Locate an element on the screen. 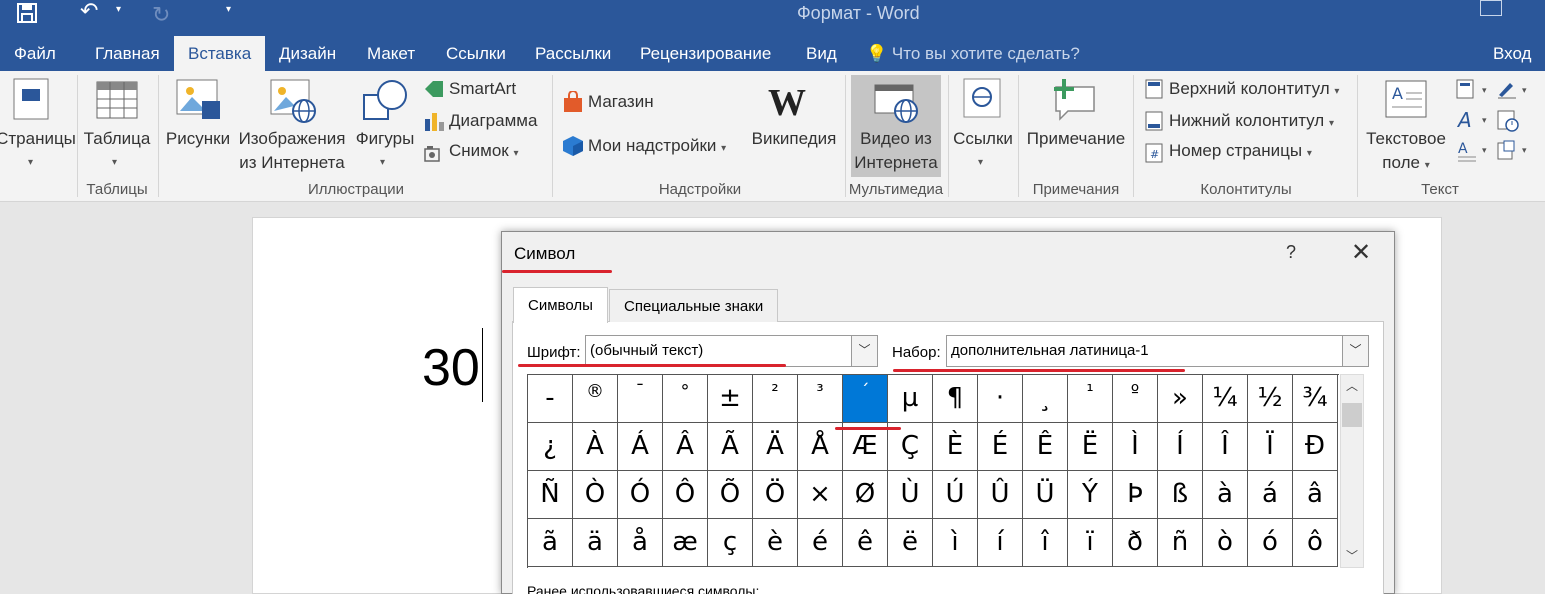 The image size is (1545, 594). symbol-cell: È is located at coordinates (955, 447).